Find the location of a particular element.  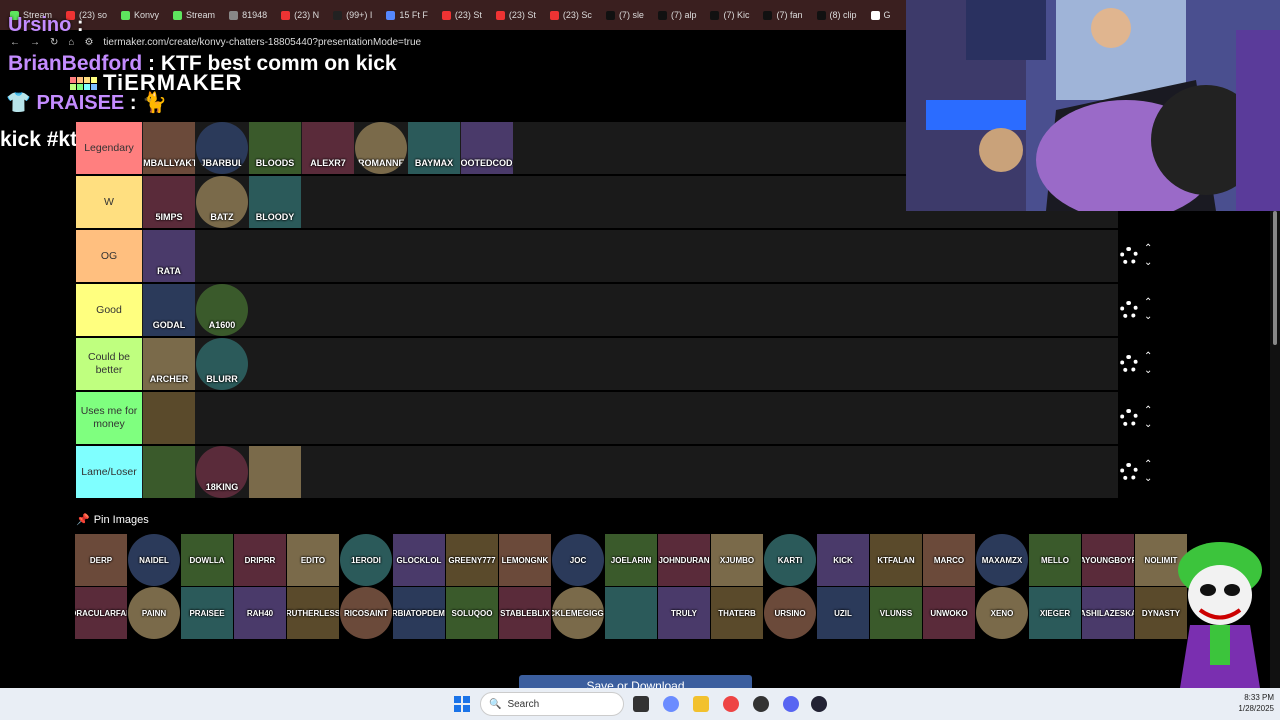

scrollbar-thumb is located at coordinates (1275, 278).